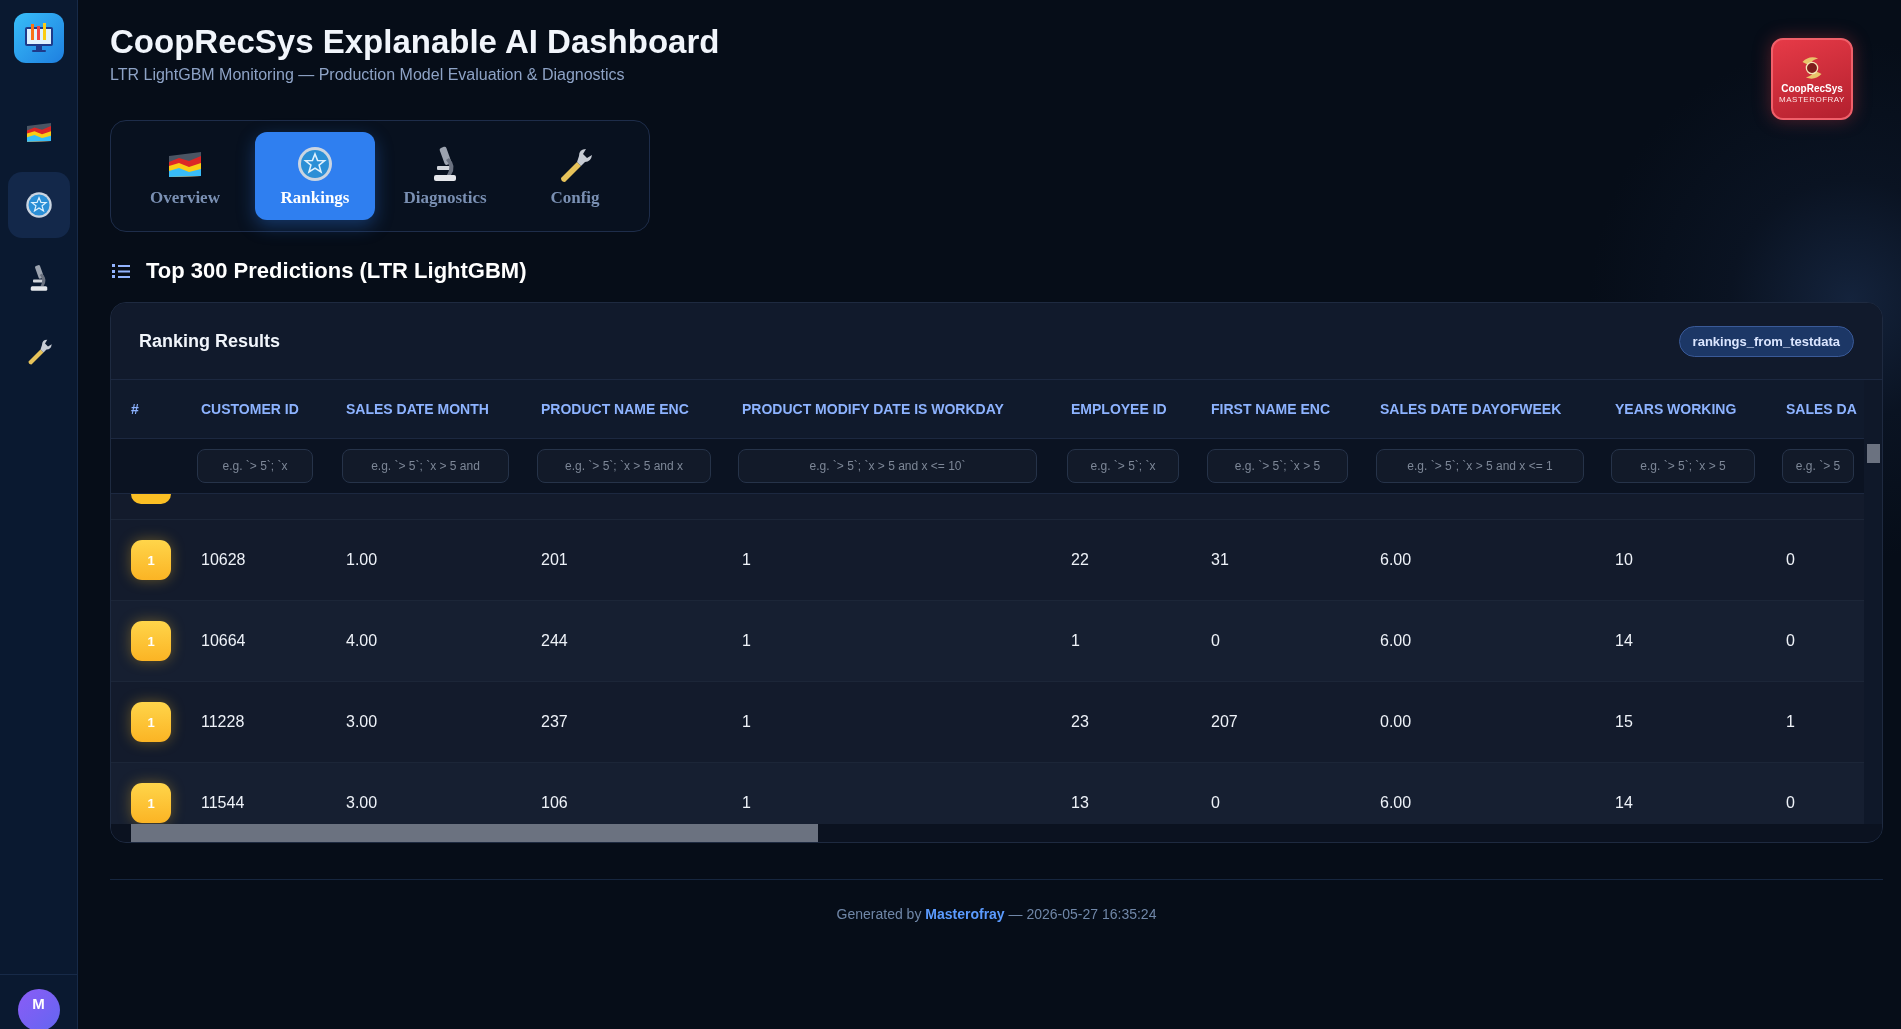  Describe the element at coordinates (1824, 409) in the screenshot. I see `column-header: SALES DA` at that location.